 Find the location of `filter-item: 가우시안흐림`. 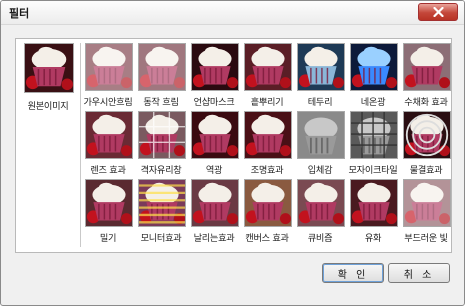

filter-item: 가우시안흐림 is located at coordinates (108, 77).